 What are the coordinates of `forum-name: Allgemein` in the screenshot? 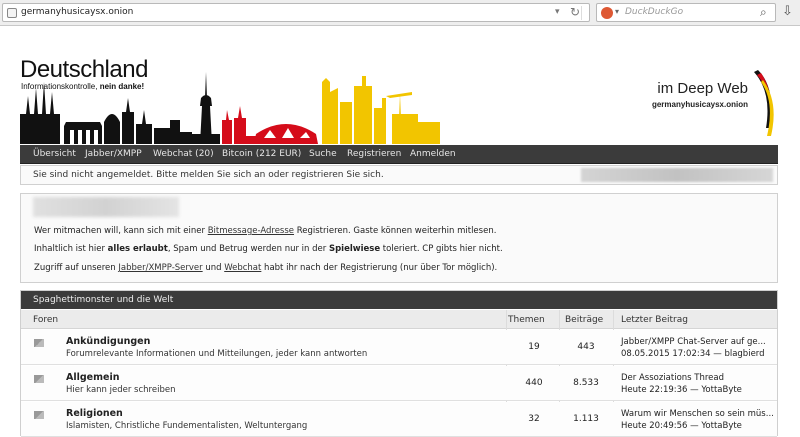 It's located at (92, 377).